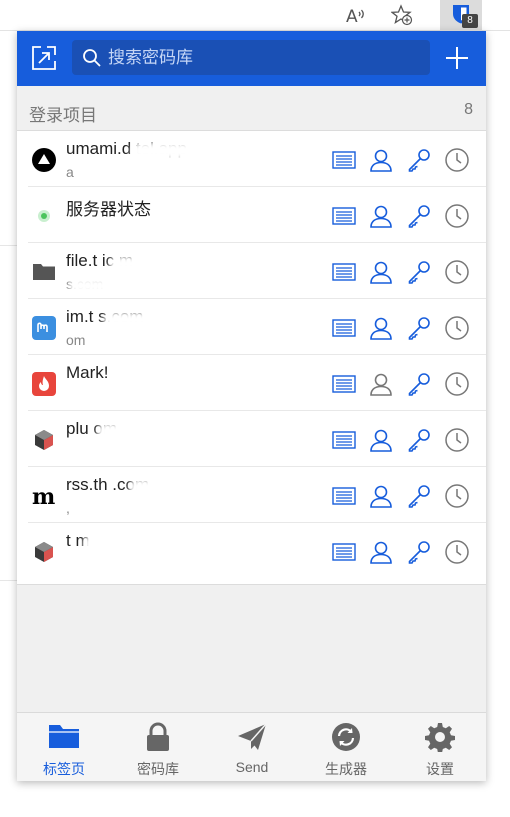 Image resolution: width=510 pixels, height=817 pixels. I want to click on tab-send: Send, so click(252, 747).